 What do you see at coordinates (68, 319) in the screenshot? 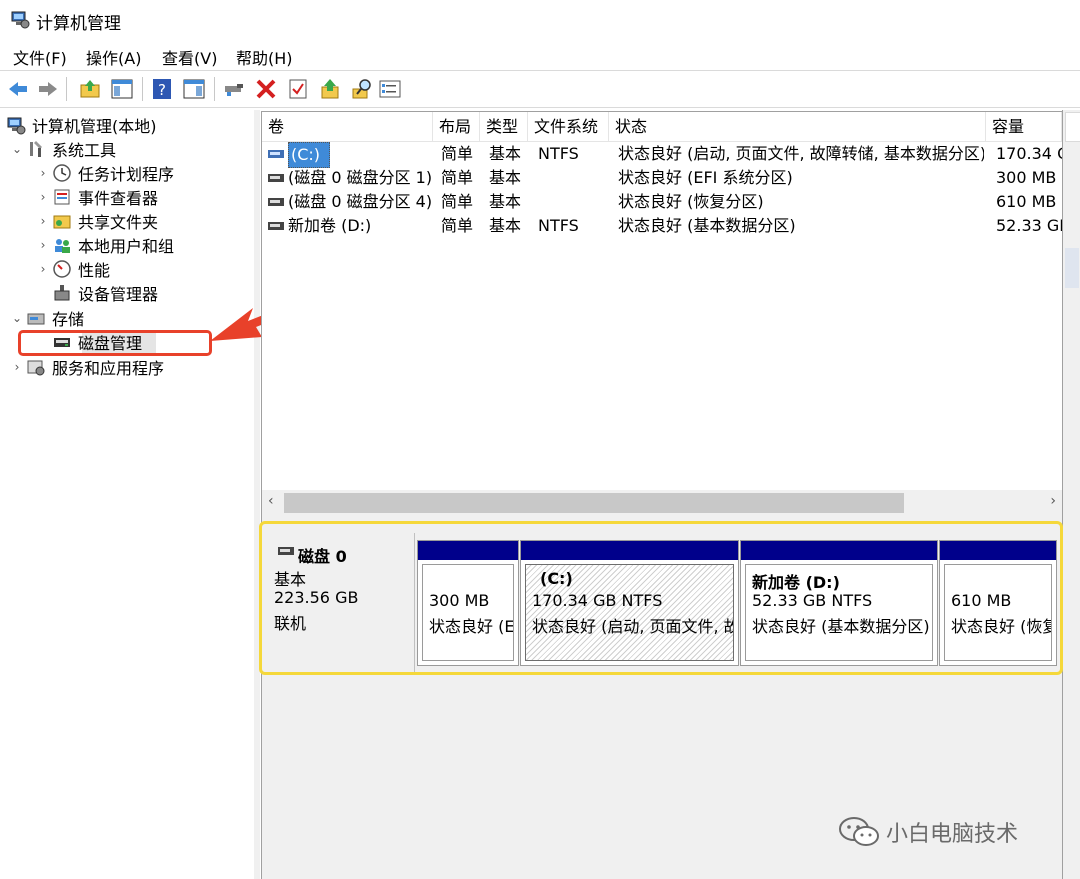
I see `tree-label: 存储` at bounding box center [68, 319].